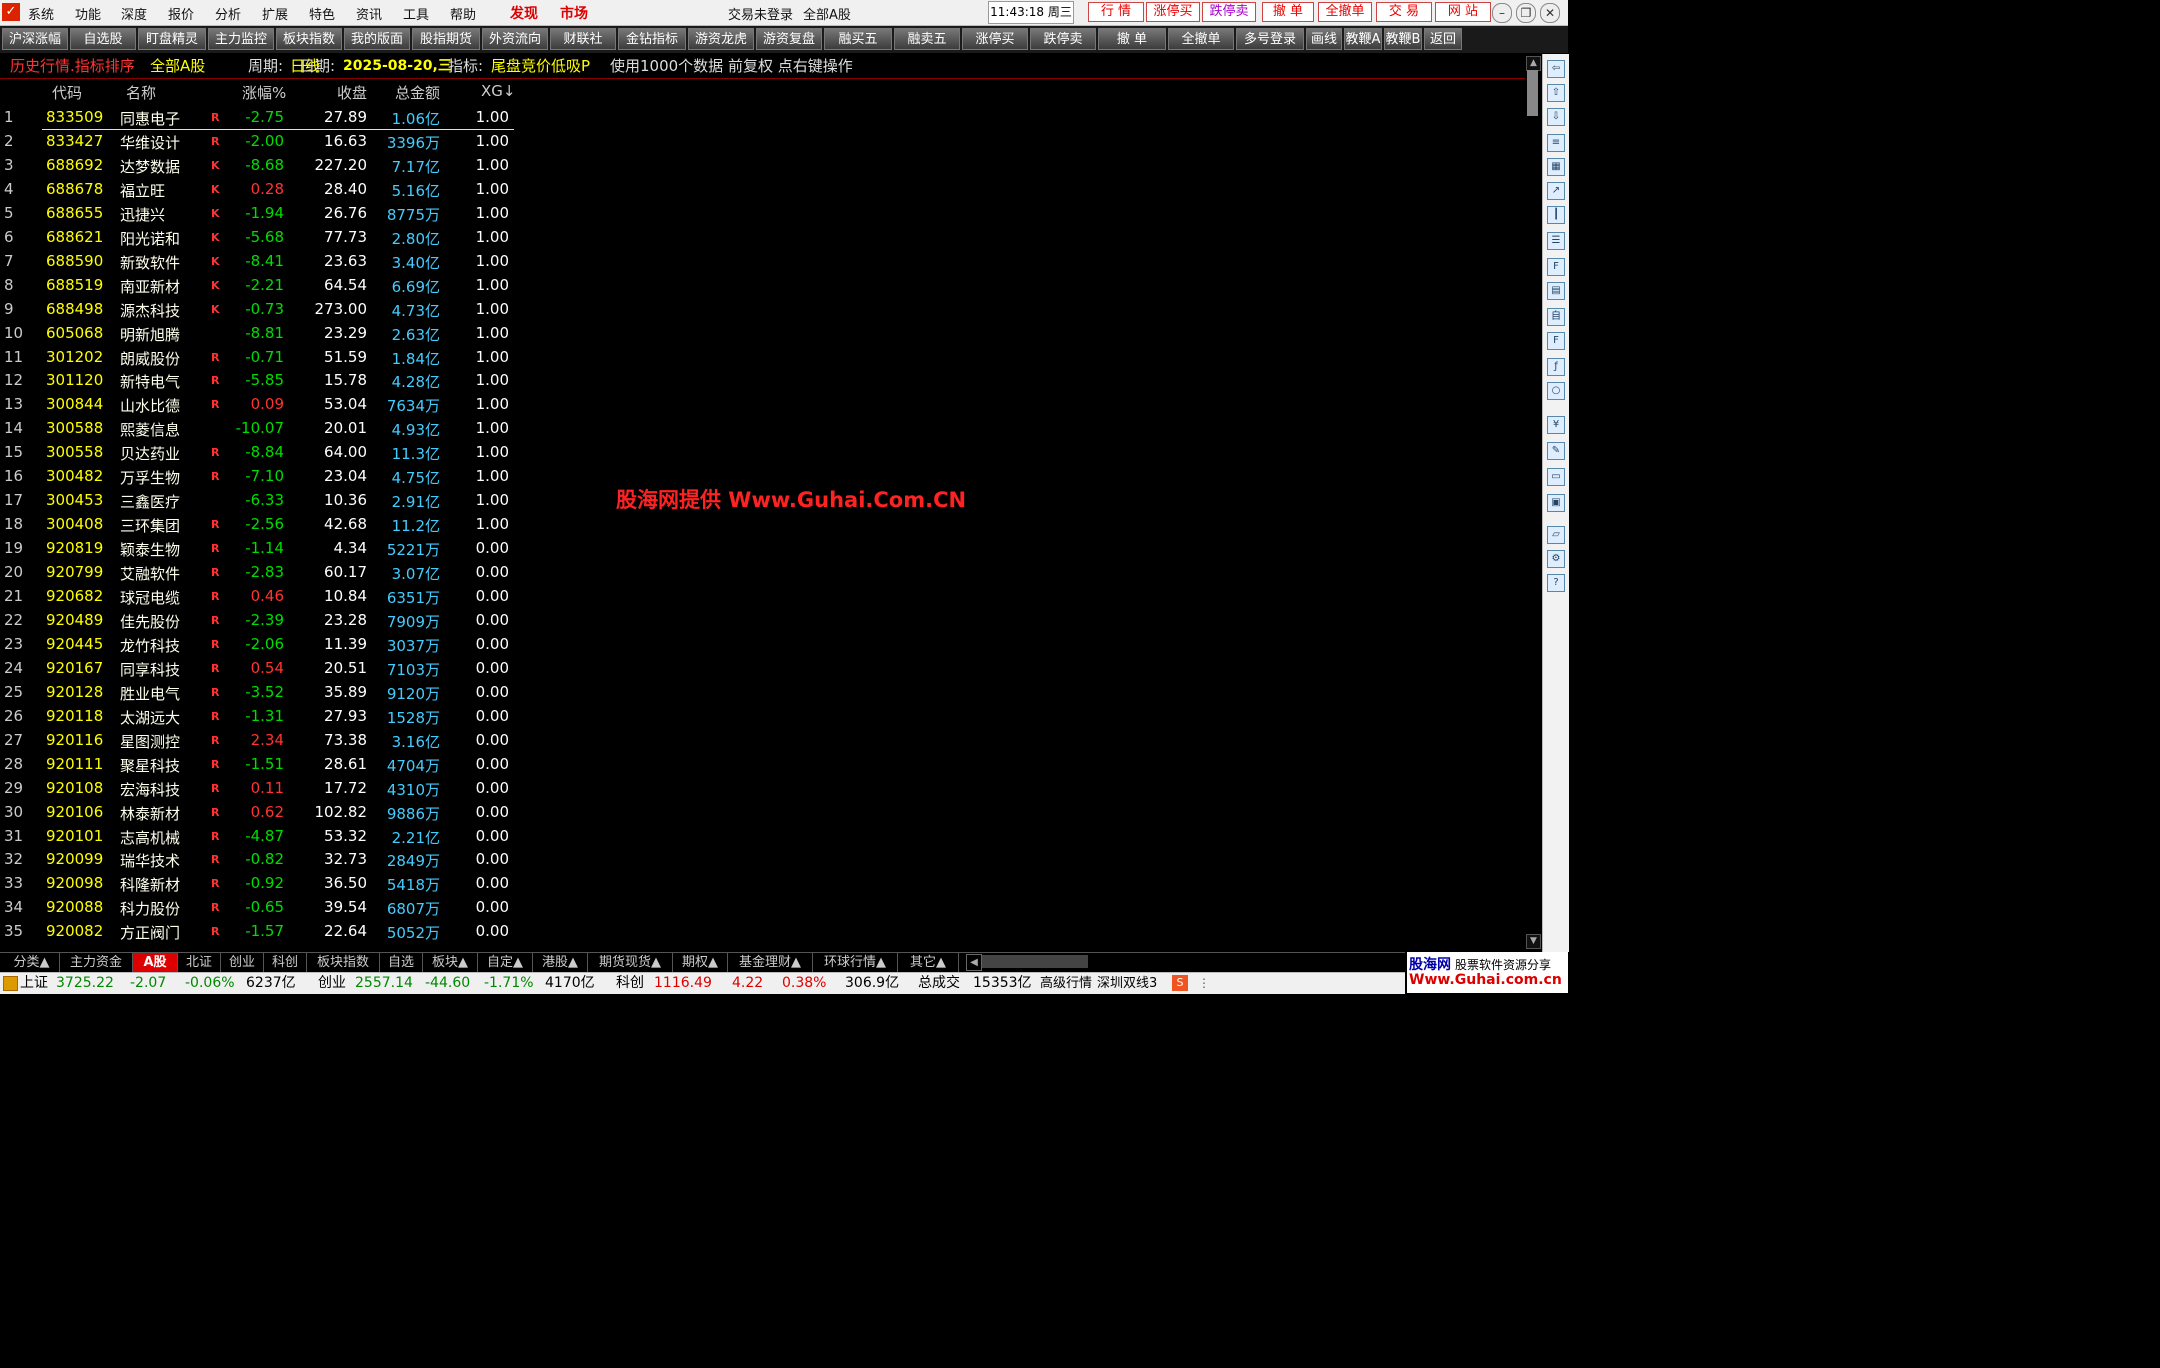 The image size is (2160, 1368). What do you see at coordinates (181, 13) in the screenshot?
I see `menu-quote: 报价` at bounding box center [181, 13].